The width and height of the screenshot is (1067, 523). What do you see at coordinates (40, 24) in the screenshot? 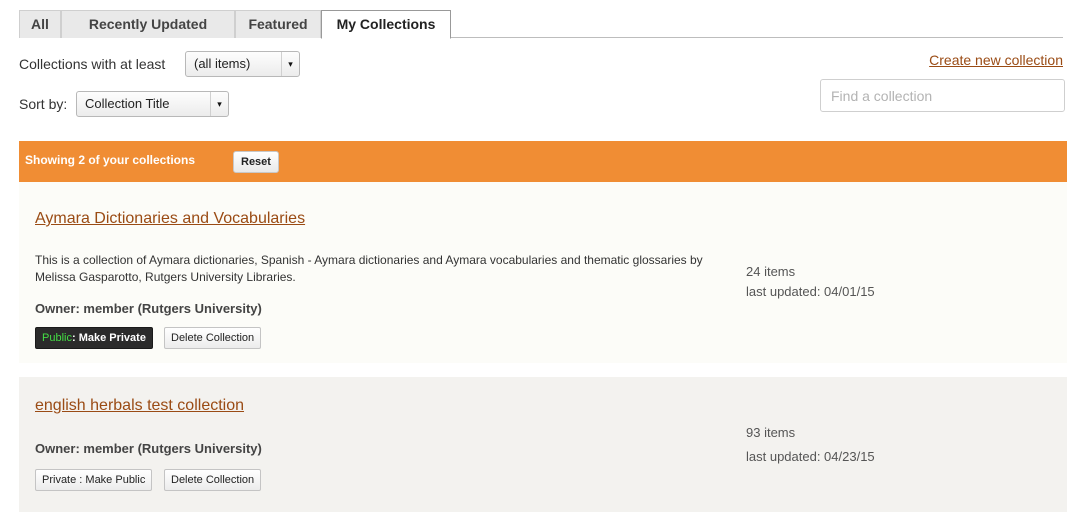
I see `tab-all: All` at bounding box center [40, 24].